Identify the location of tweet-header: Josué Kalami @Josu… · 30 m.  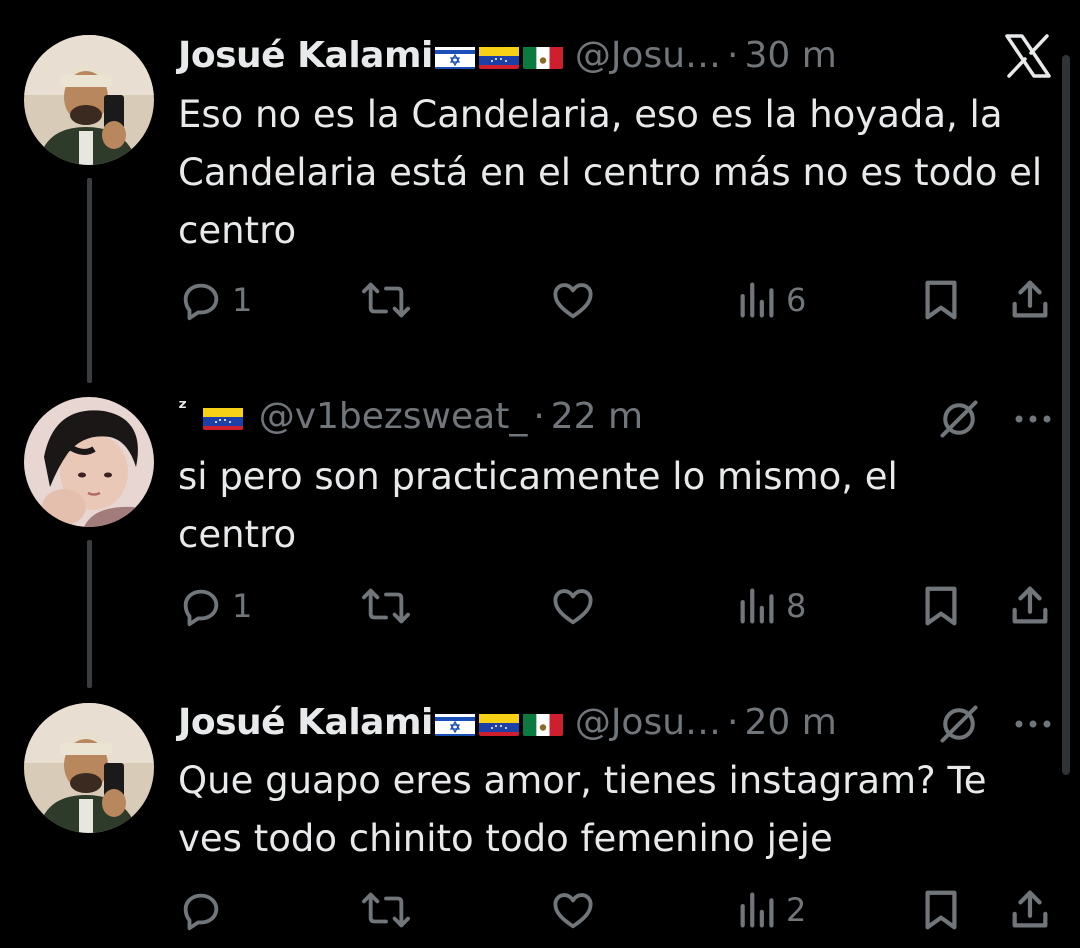
(507, 55).